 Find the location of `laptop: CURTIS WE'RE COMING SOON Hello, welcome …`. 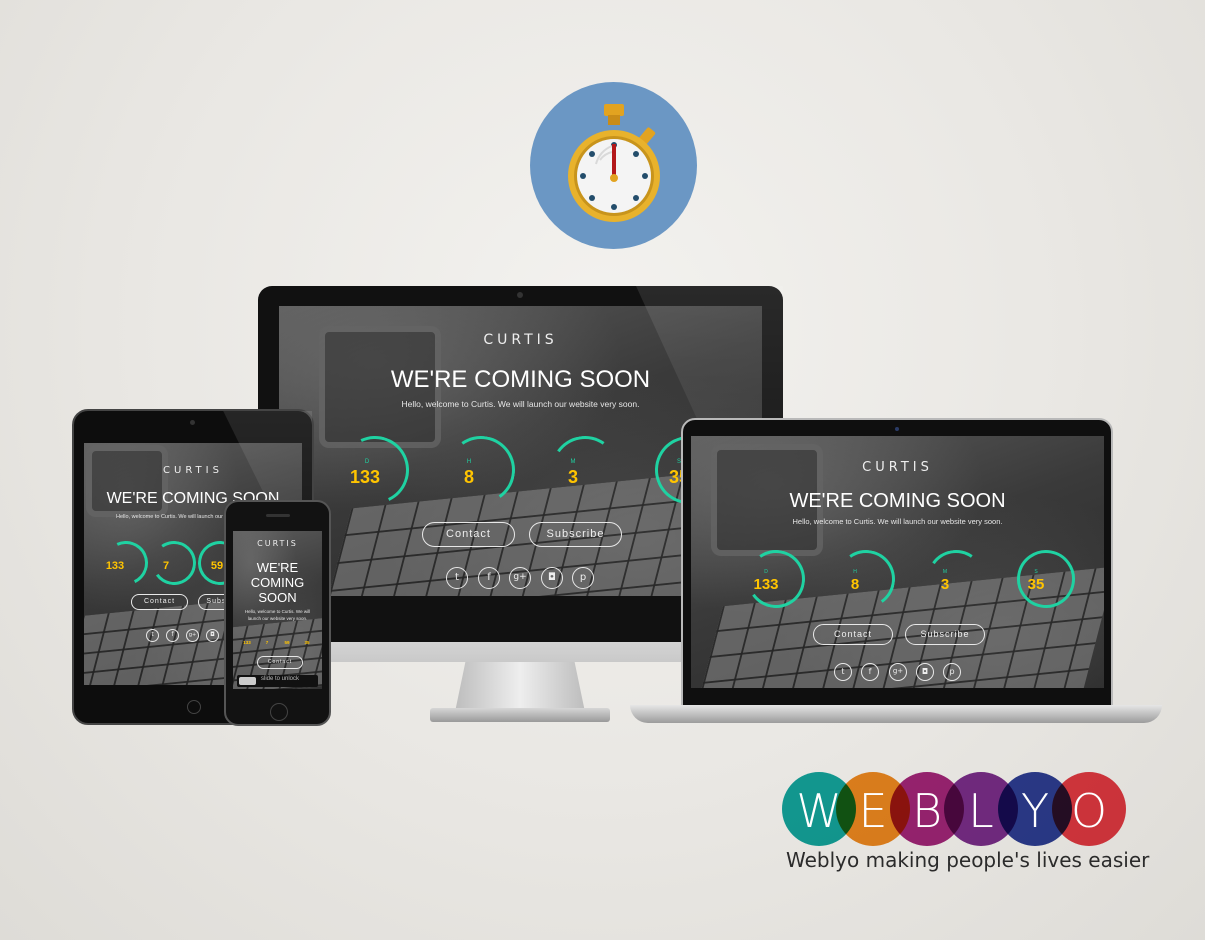

laptop: CURTIS WE'RE COMING SOON Hello, welcome … is located at coordinates (897, 563).